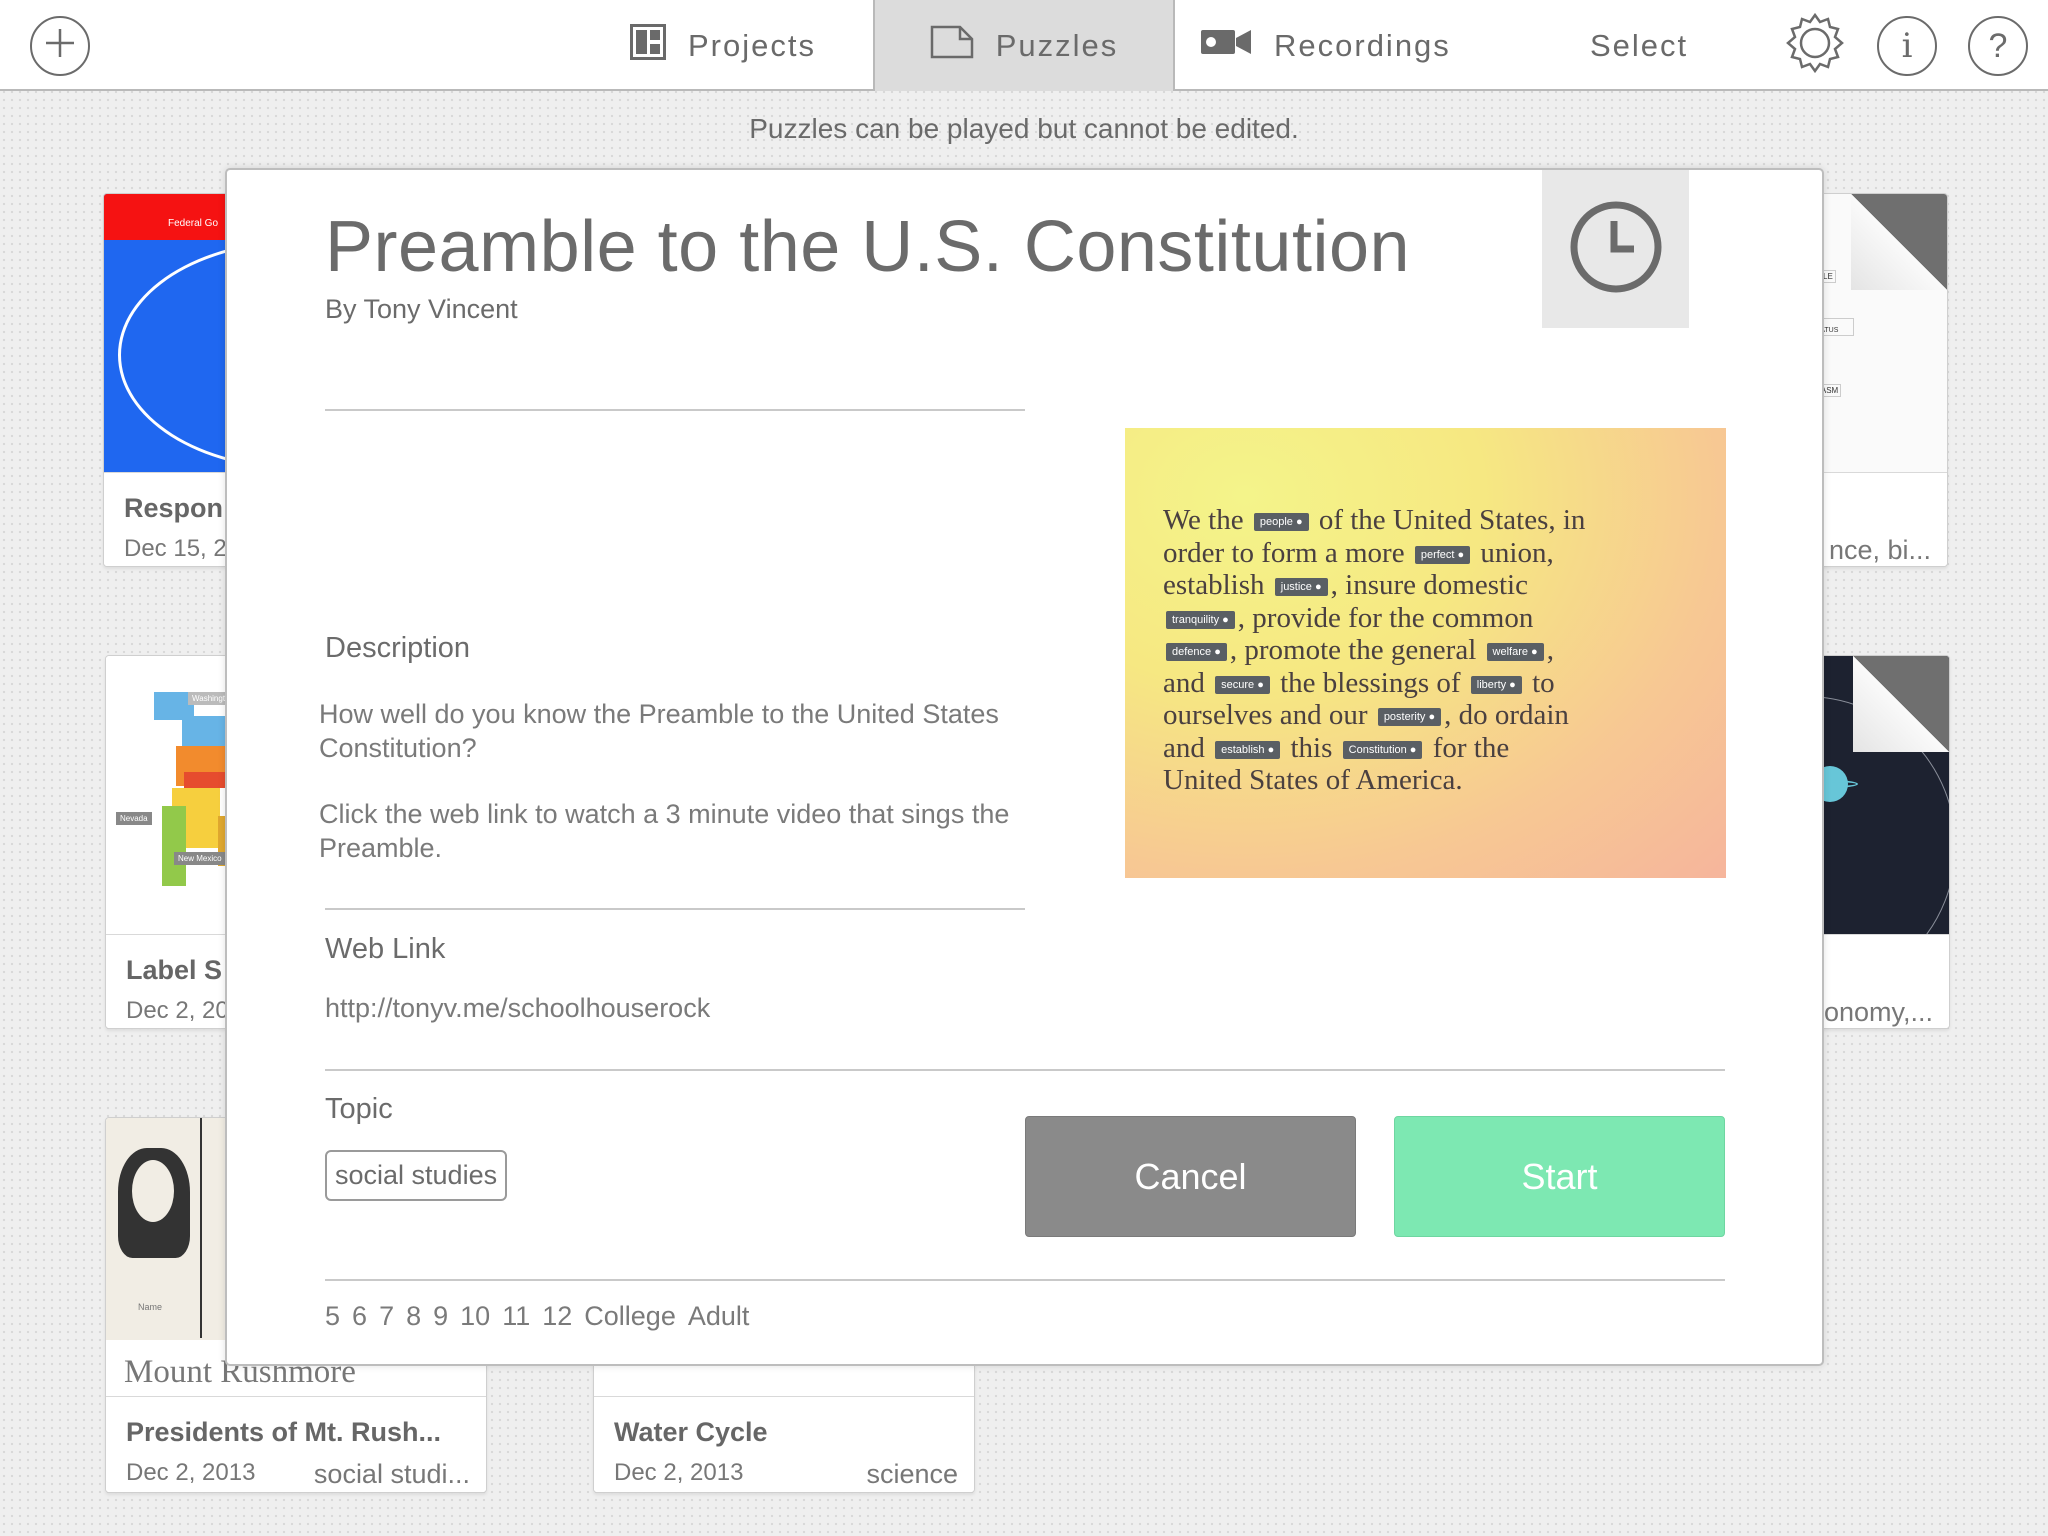  Describe the element at coordinates (1515, 652) in the screenshot. I see `answer-blank: welfare ●` at that location.